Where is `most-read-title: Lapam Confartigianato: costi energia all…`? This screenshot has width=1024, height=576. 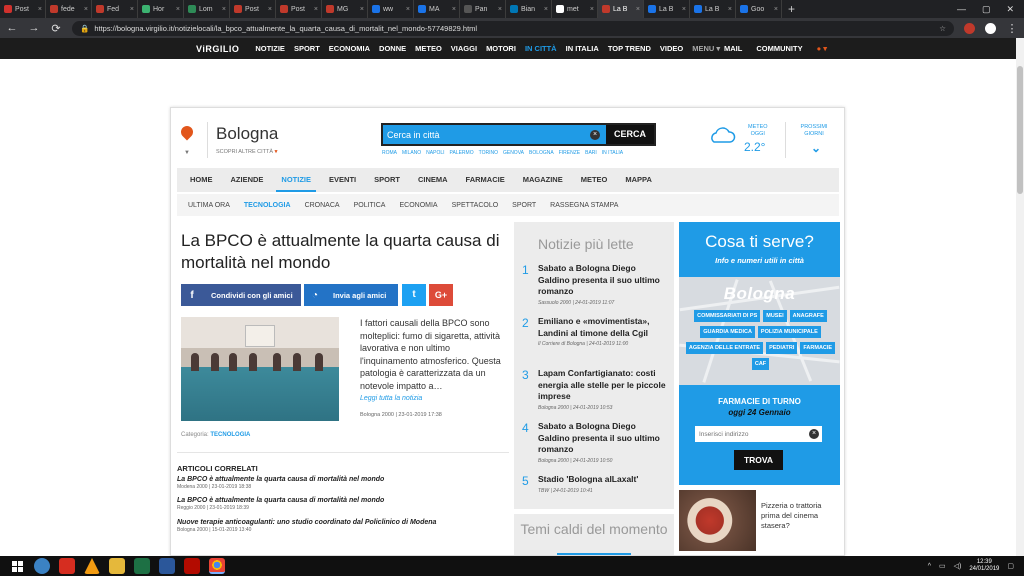
most-read-title: Lapam Confartigianato: costi energia all… is located at coordinates (603, 385).